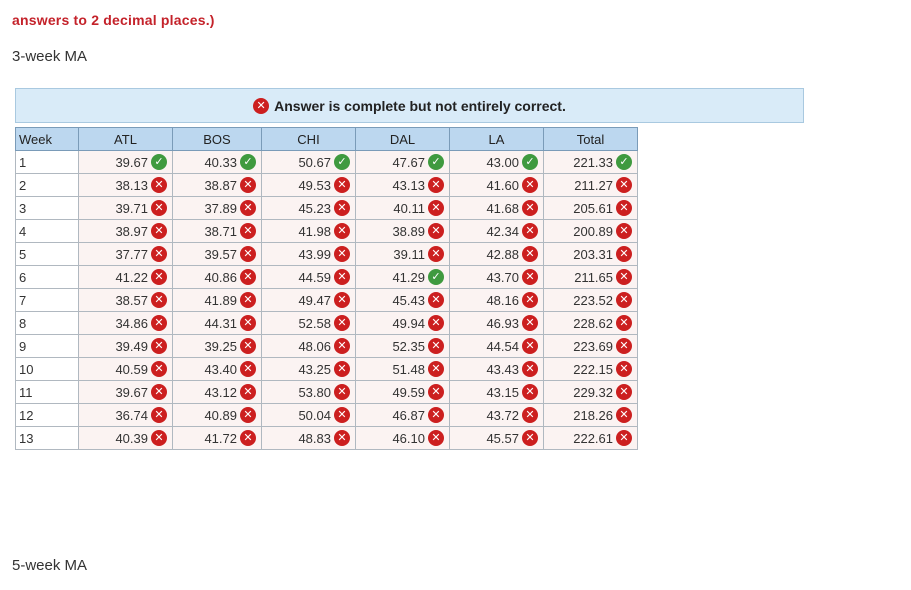  I want to click on la-value: 41.60, so click(502, 185).